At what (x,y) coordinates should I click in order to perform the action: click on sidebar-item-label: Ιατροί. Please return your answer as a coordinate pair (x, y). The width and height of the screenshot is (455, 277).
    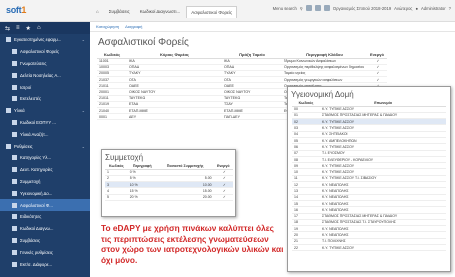
    Looking at the image, I should click on (26, 87).